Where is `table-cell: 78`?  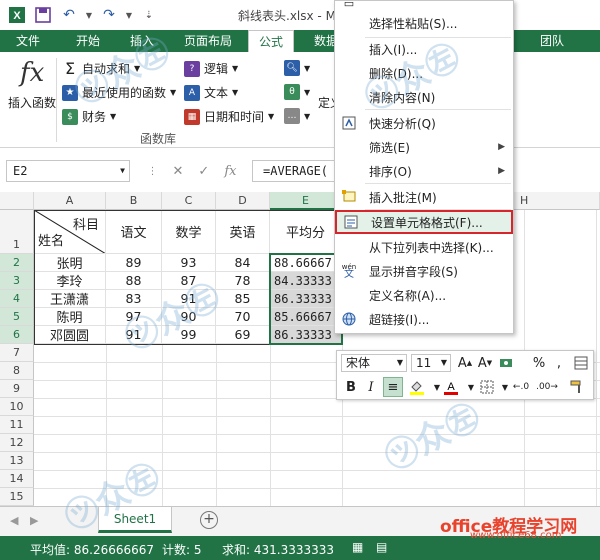
table-cell: 78 is located at coordinates (243, 281).